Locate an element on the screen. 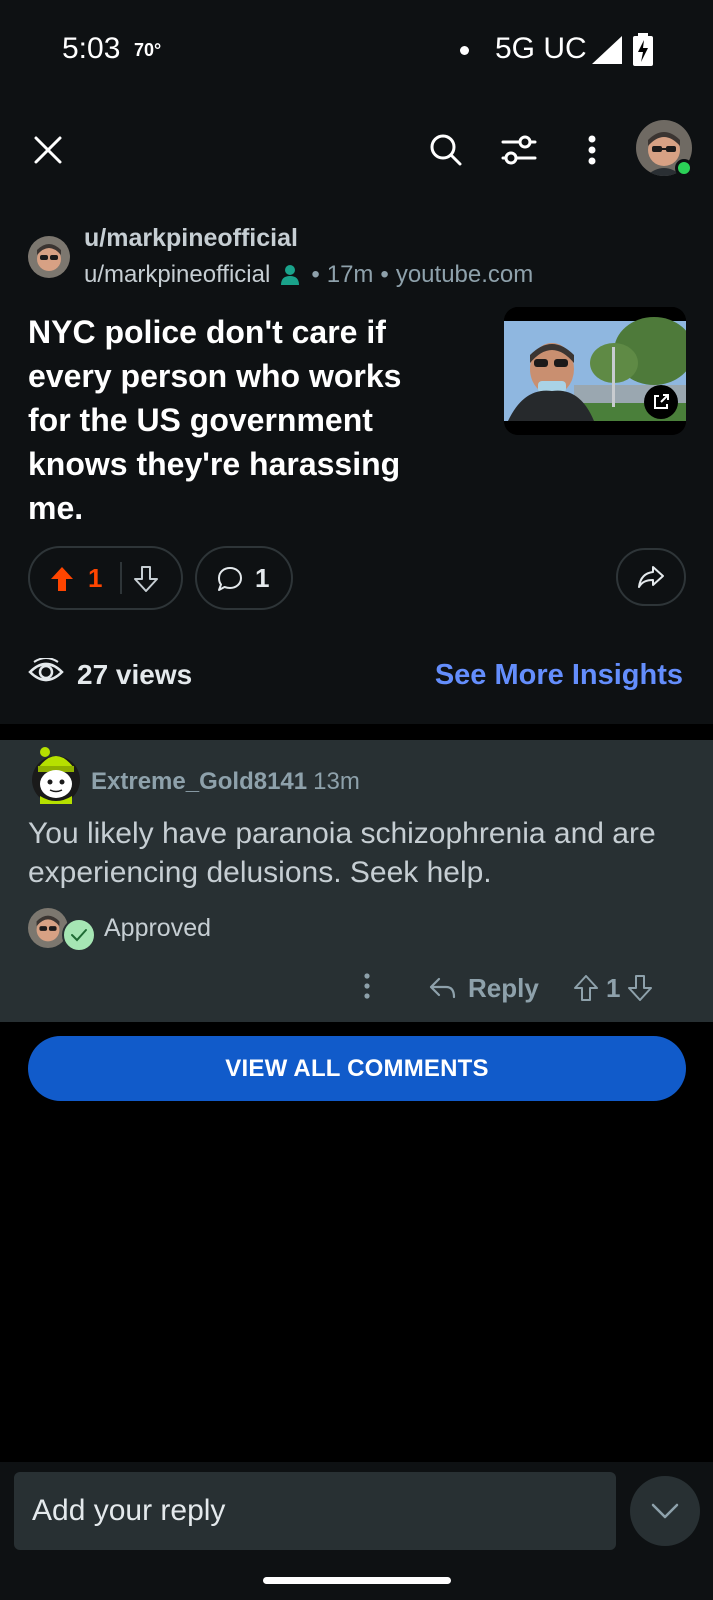 This screenshot has height=1600, width=713. commenter-avatar is located at coordinates (56, 775).